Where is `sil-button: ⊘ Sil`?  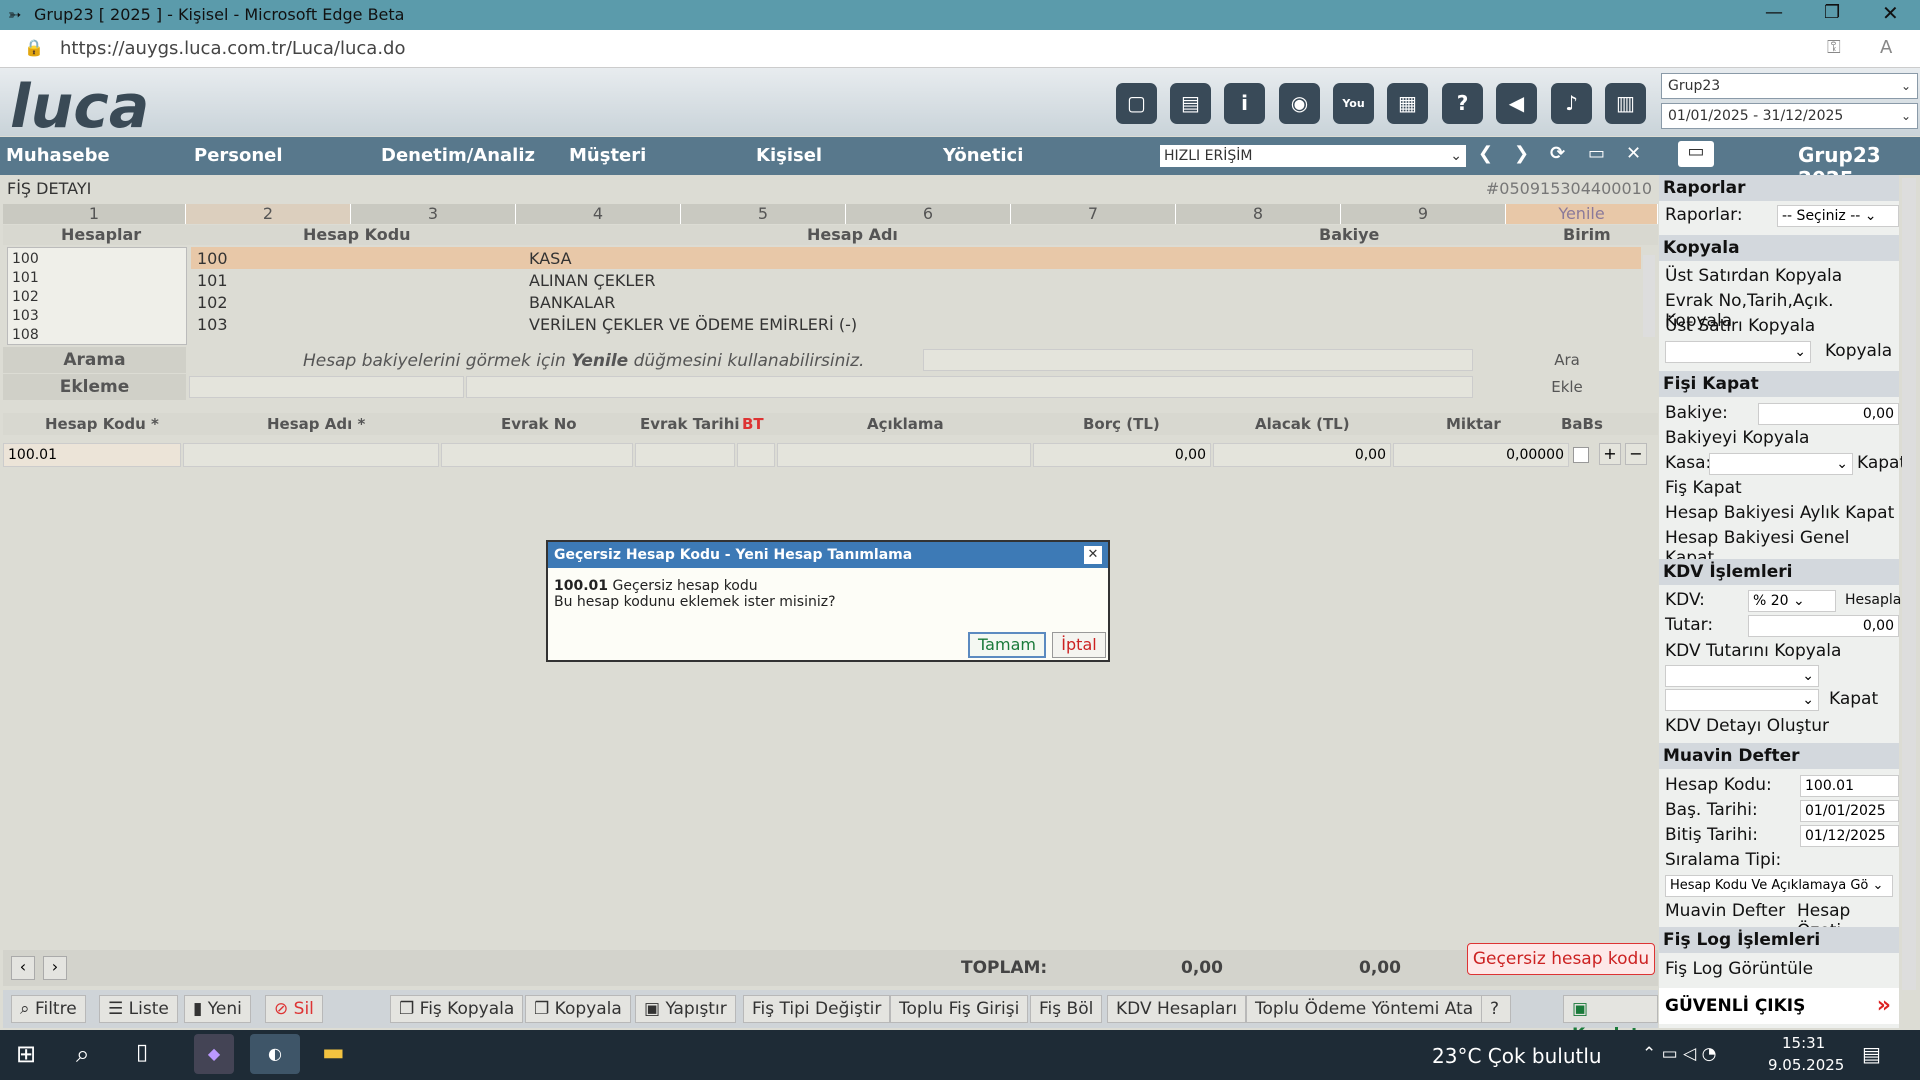 sil-button: ⊘ Sil is located at coordinates (294, 1009).